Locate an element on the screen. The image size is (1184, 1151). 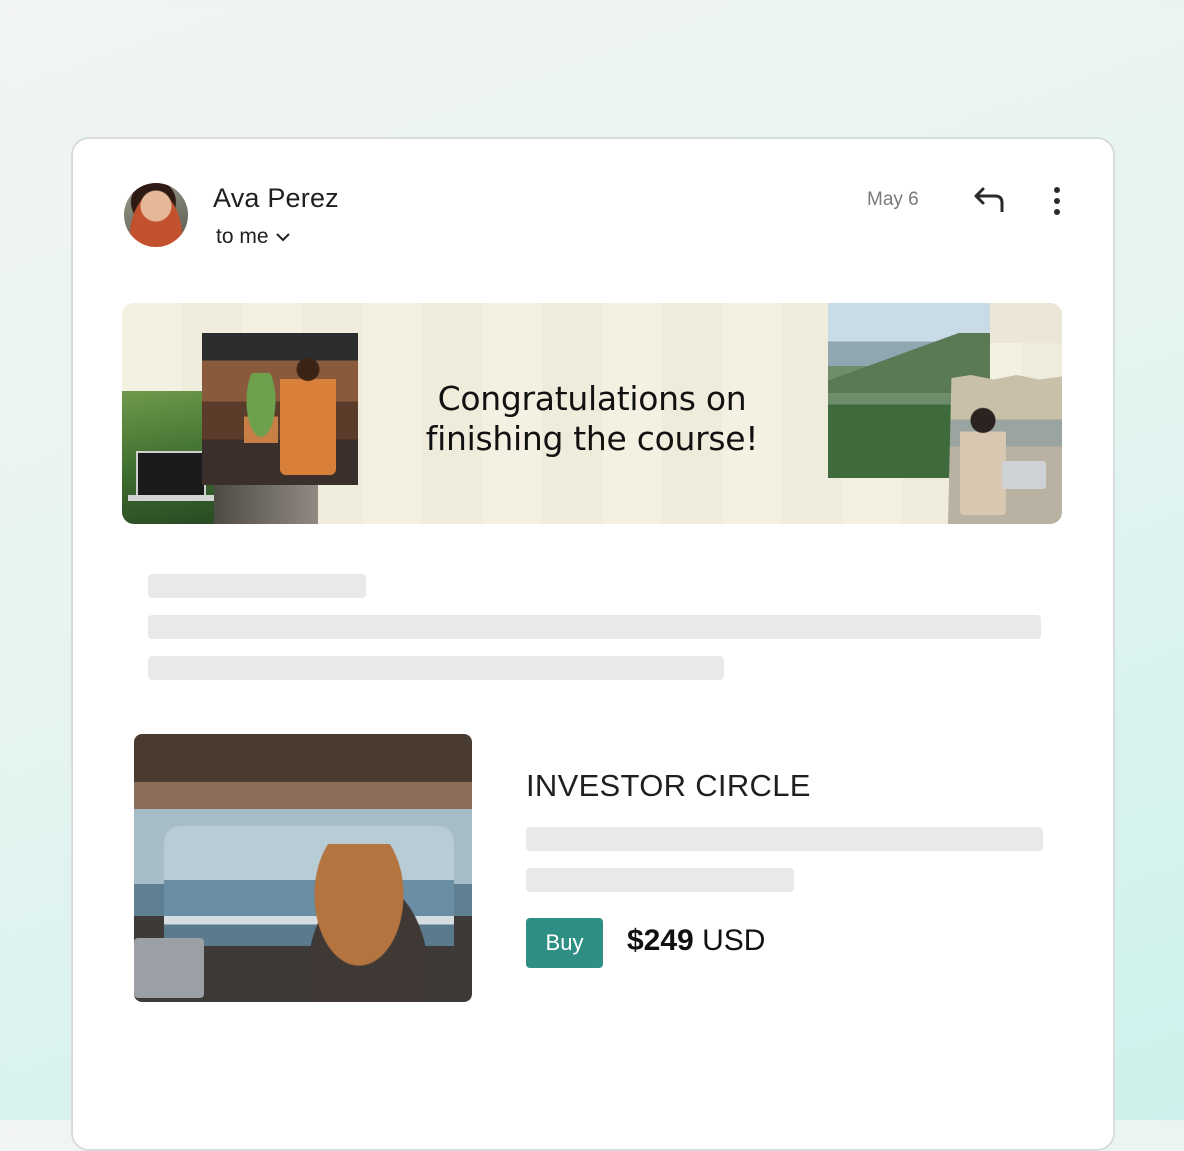
price-amount: $249 is located at coordinates (660, 940).